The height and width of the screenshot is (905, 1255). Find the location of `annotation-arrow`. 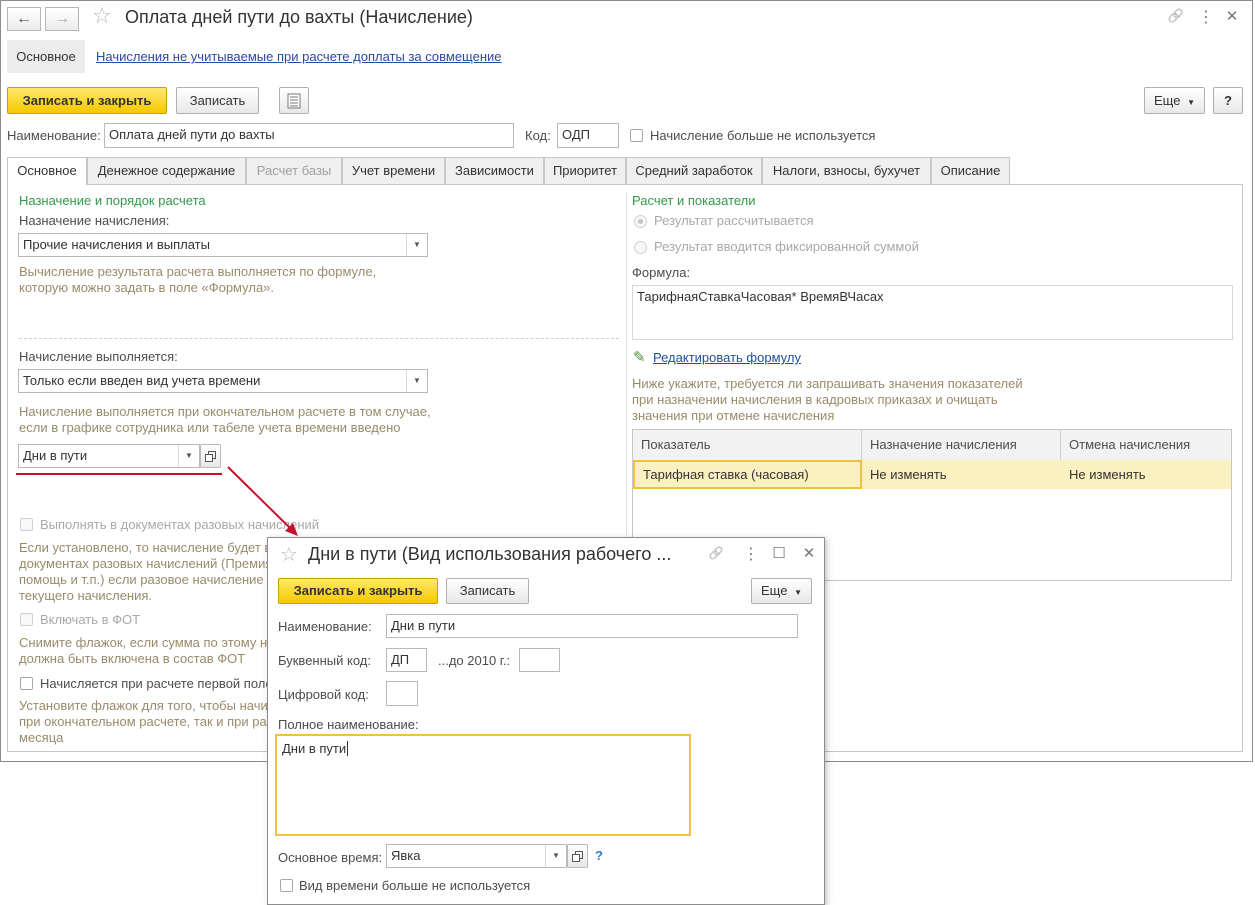

annotation-arrow is located at coordinates (157, 501).